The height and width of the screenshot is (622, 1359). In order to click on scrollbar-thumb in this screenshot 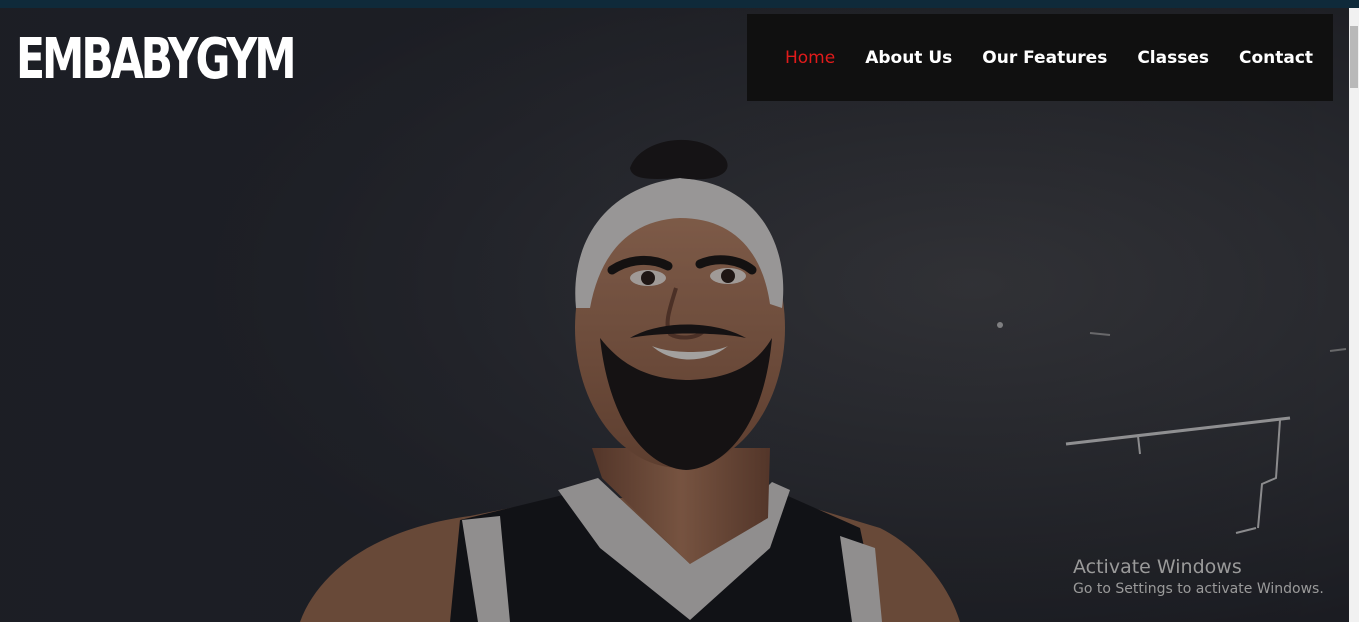, I will do `click(1354, 57)`.